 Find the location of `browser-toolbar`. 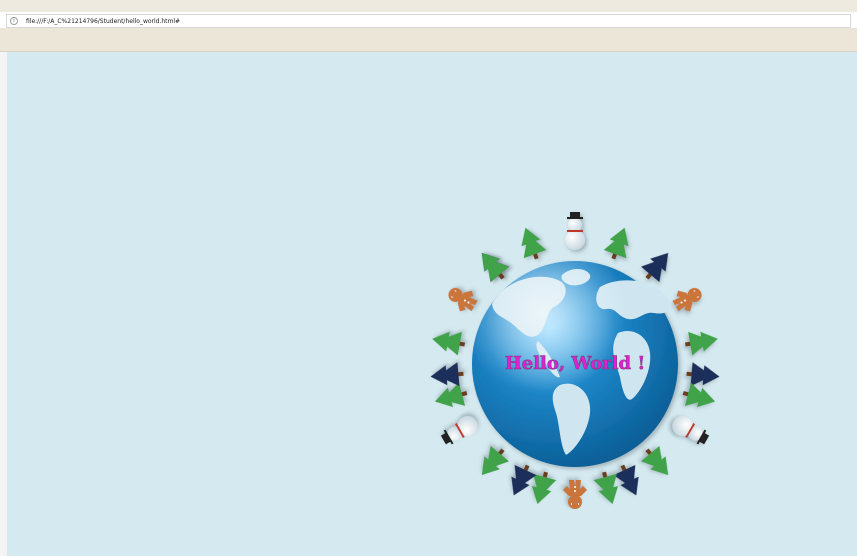

browser-toolbar is located at coordinates (428, 40).